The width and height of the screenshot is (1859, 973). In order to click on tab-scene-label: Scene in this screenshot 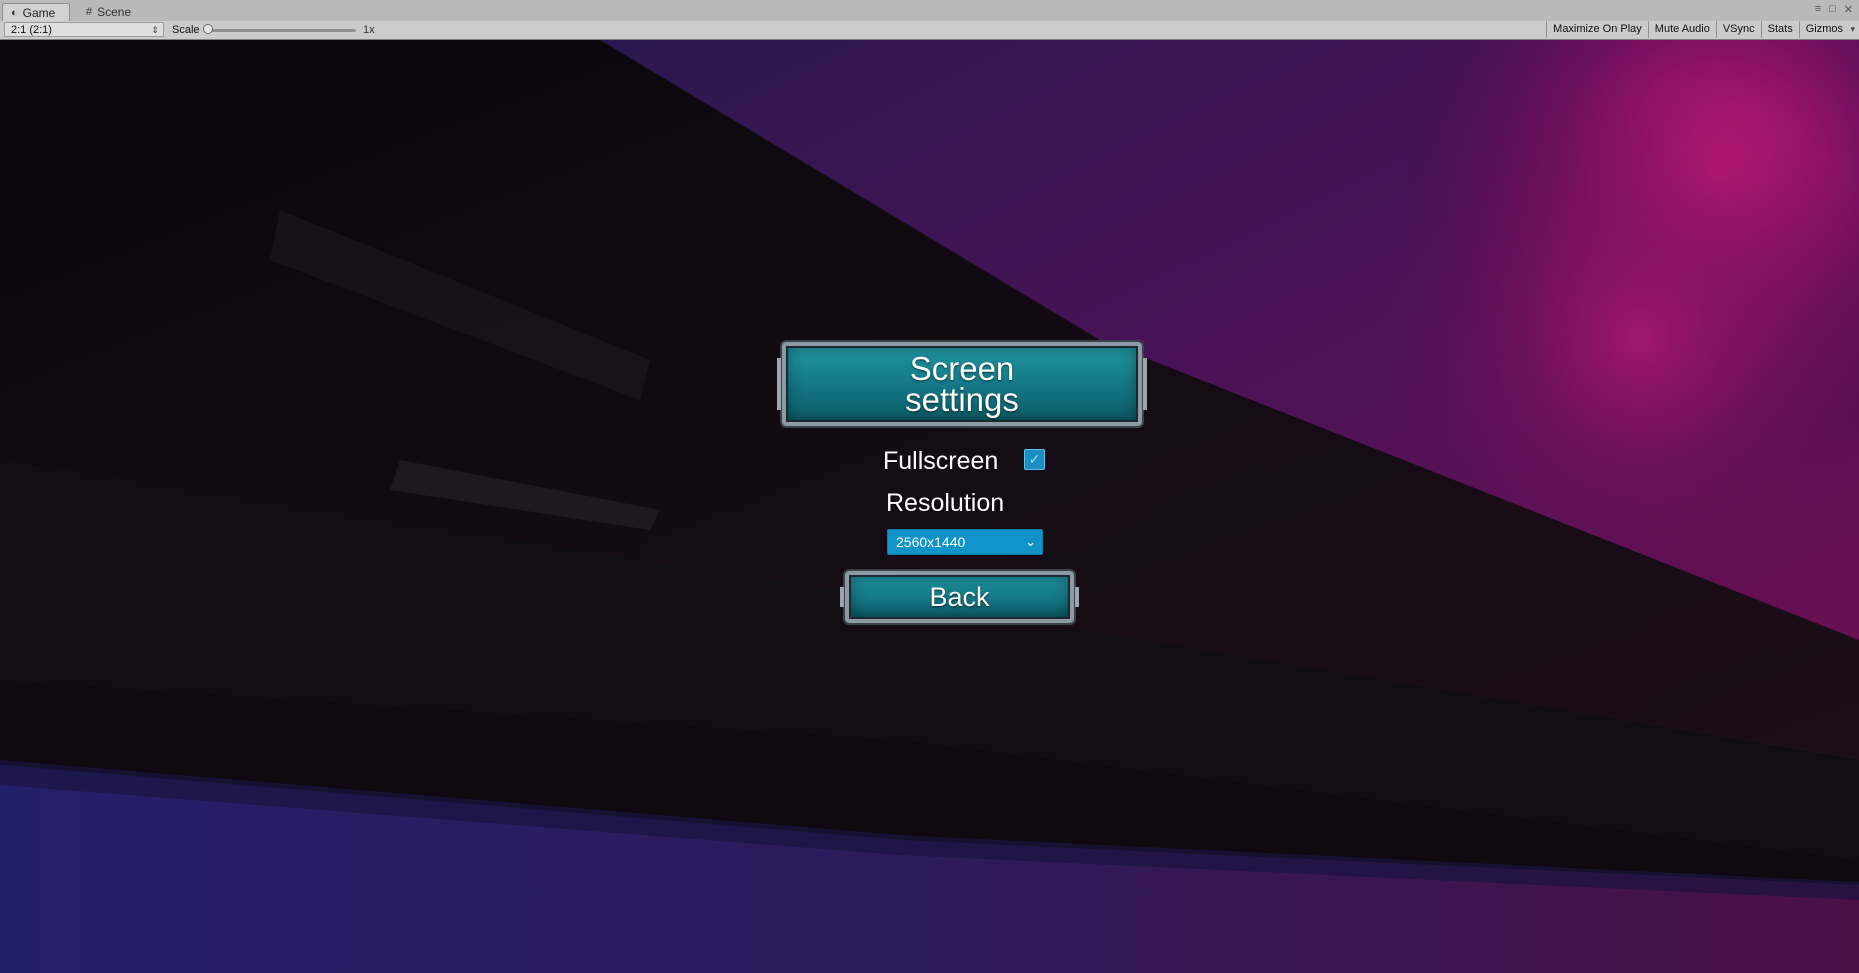, I will do `click(114, 12)`.